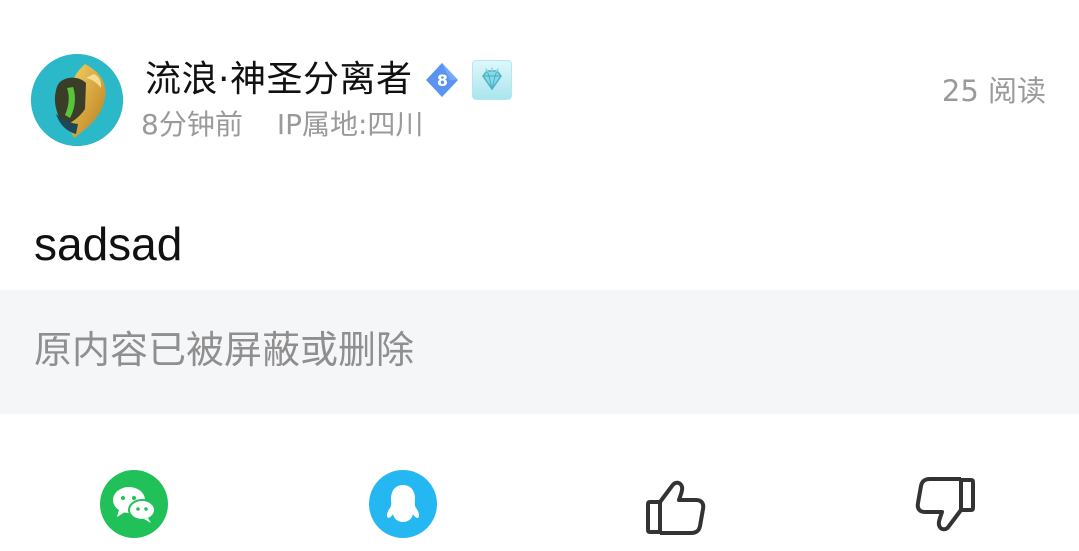 The width and height of the screenshot is (1079, 551). I want to click on qq-penguin-icon, so click(403, 503).